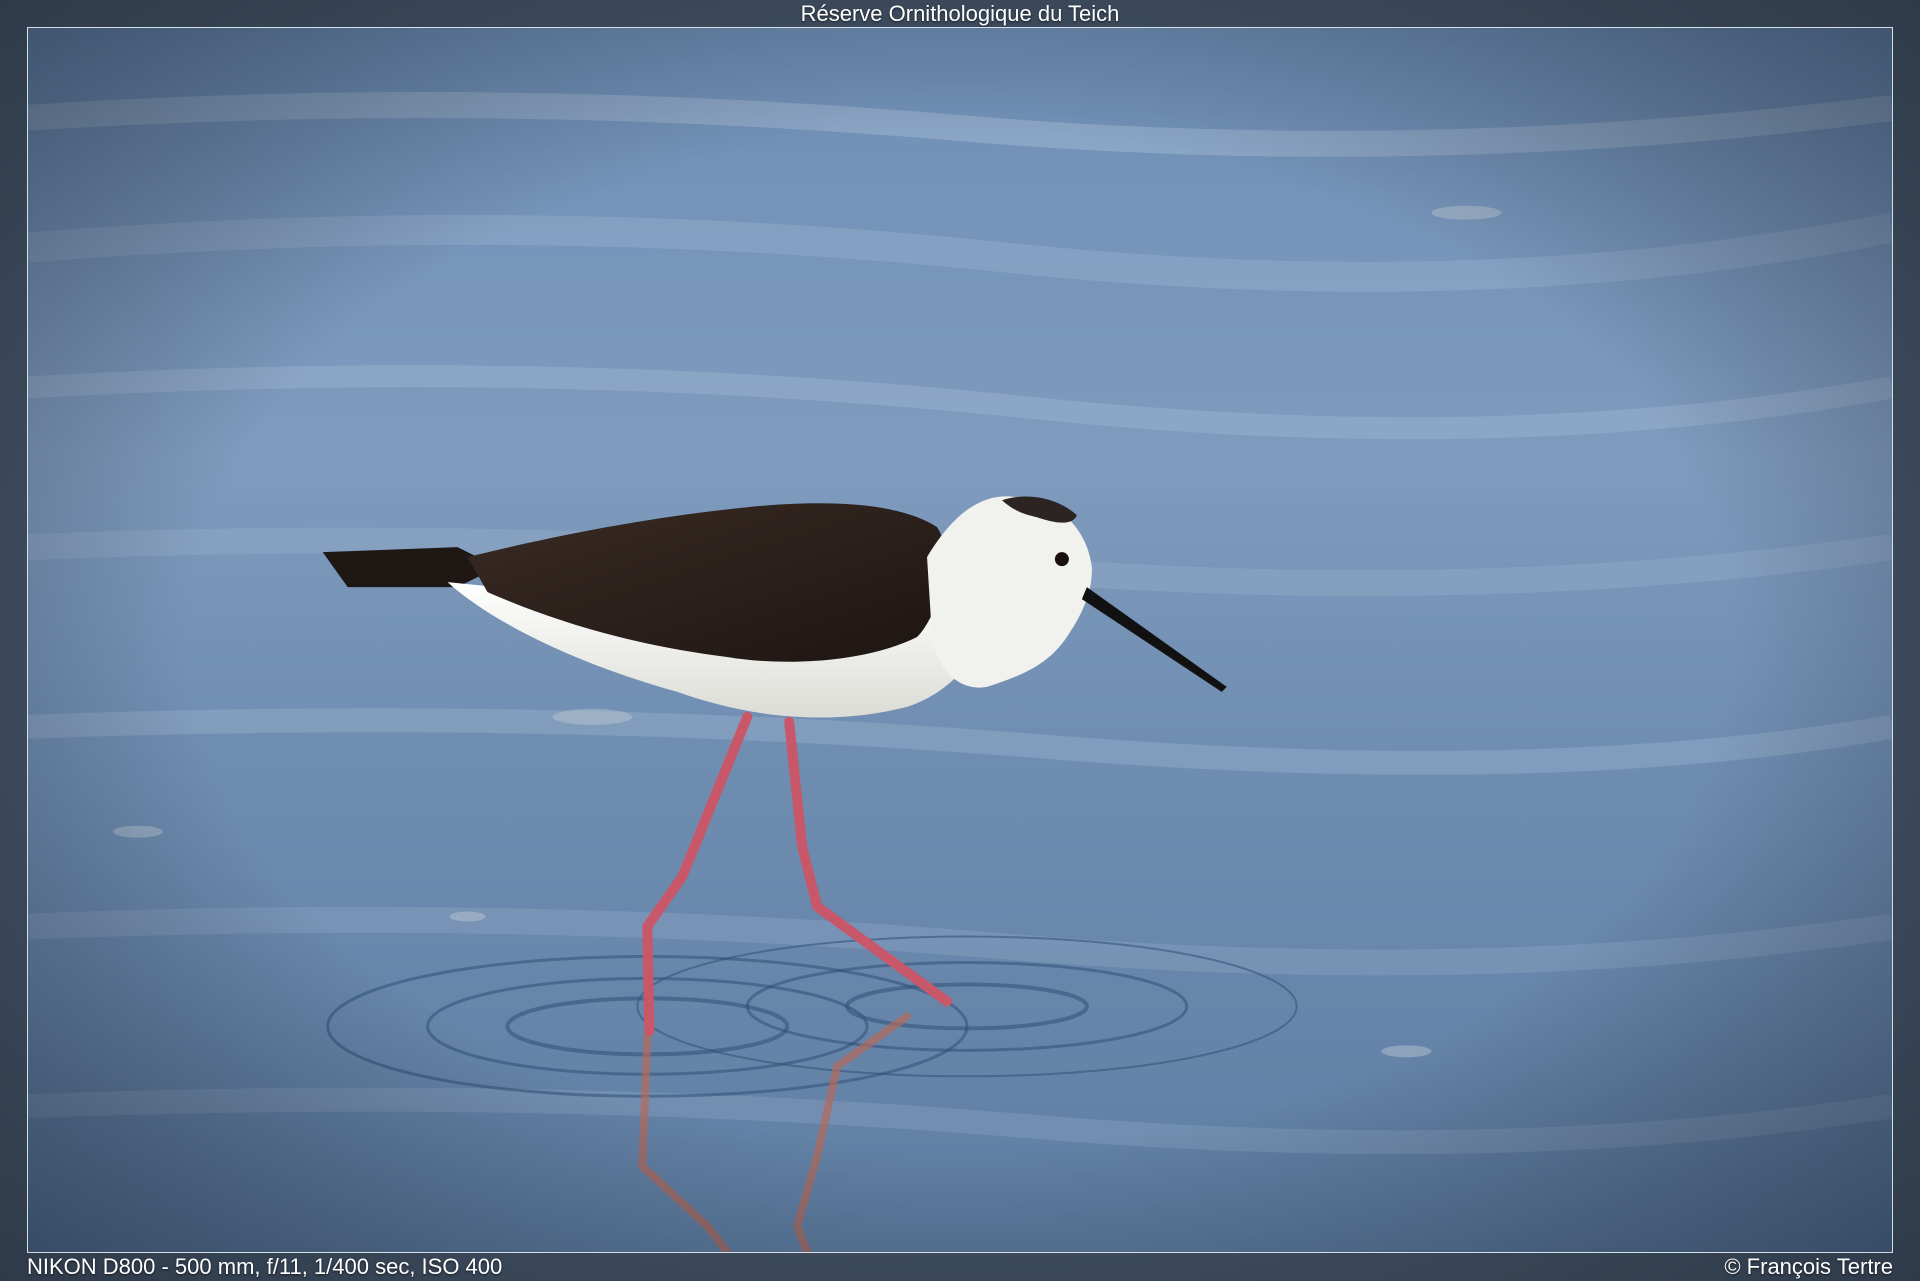  What do you see at coordinates (960, 13) in the screenshot?
I see `photo-title: Réserve Ornithologique du Teich` at bounding box center [960, 13].